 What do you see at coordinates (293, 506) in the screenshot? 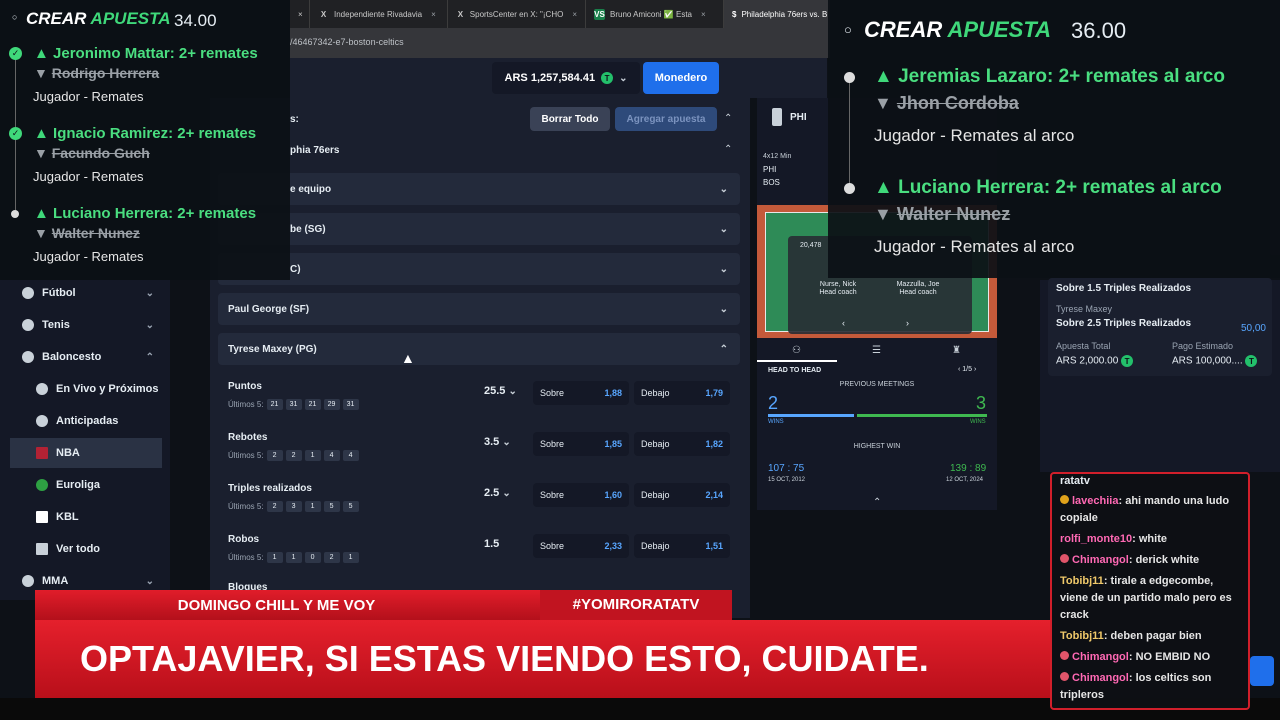
I see `last5-chip: 3` at bounding box center [293, 506].